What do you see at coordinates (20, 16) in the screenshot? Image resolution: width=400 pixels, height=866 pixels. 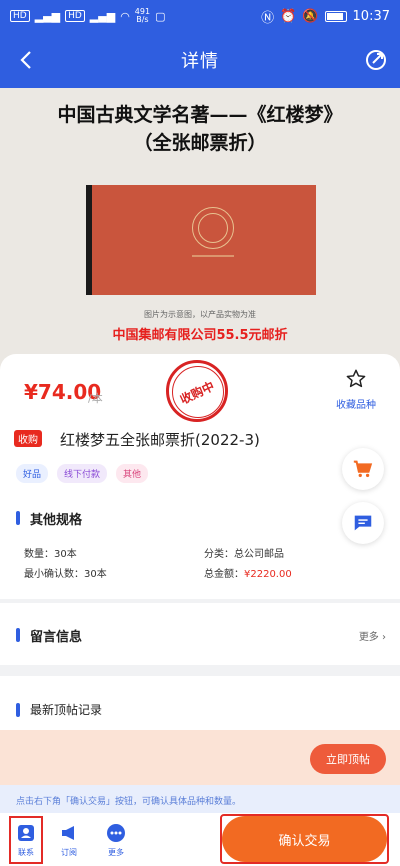 I see `signal-badge: HD` at bounding box center [20, 16].